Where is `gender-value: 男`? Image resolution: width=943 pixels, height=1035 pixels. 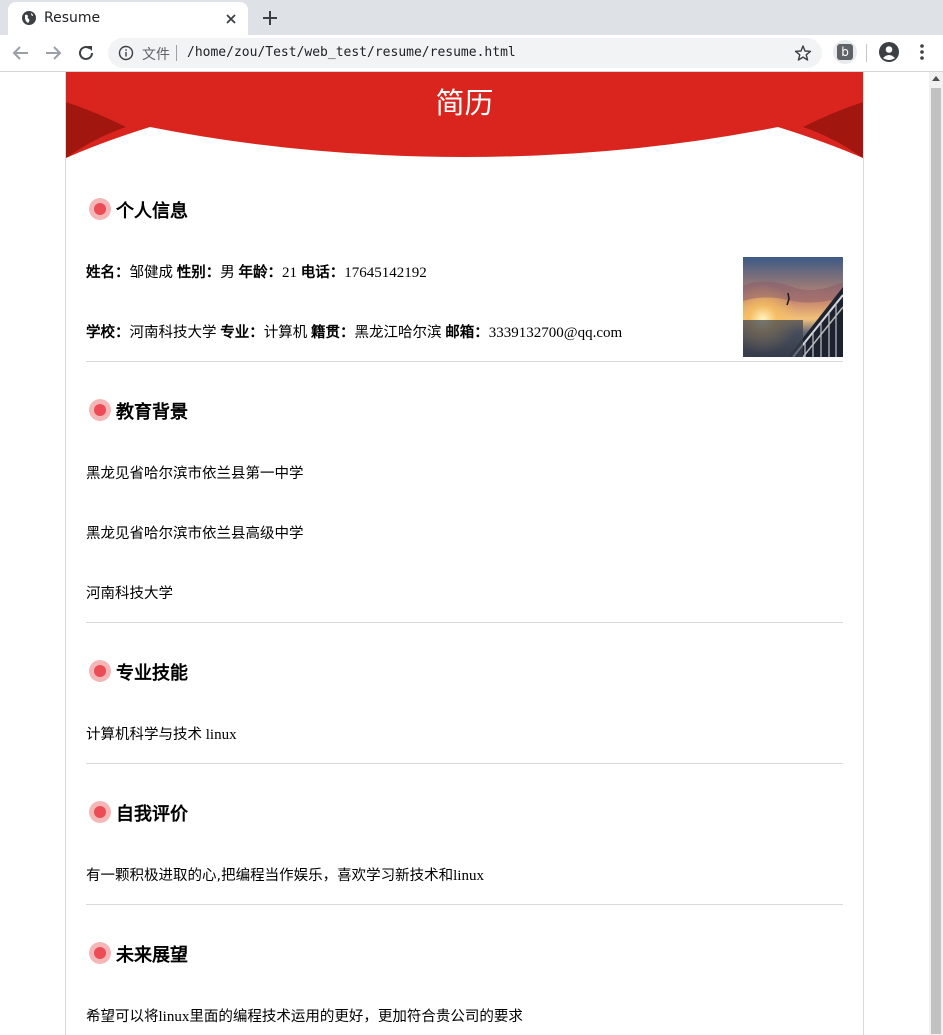 gender-value: 男 is located at coordinates (227, 273).